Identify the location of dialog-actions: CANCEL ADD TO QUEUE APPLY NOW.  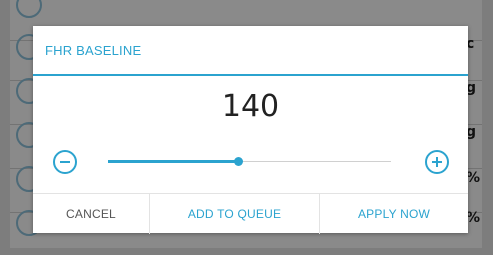
(250, 213).